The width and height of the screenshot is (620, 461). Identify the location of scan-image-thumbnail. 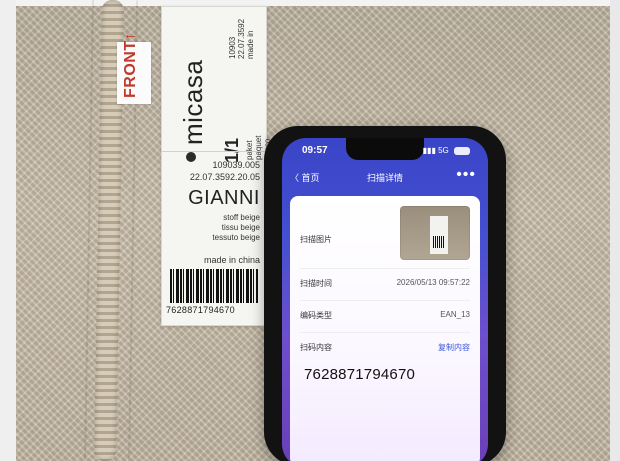
(435, 233).